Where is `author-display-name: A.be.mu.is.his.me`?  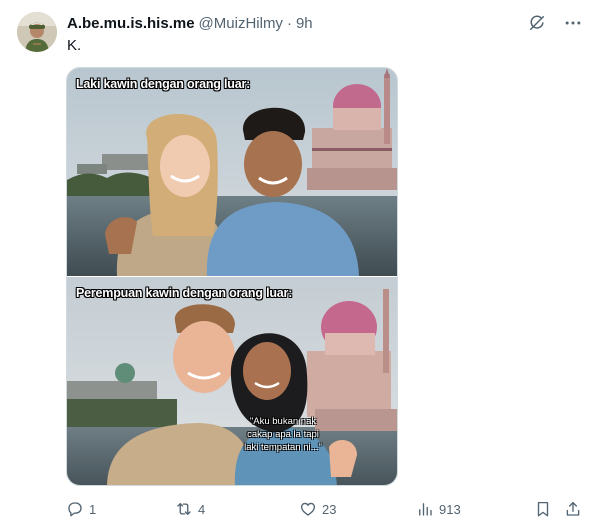
author-display-name: A.be.mu.is.his.me is located at coordinates (131, 23).